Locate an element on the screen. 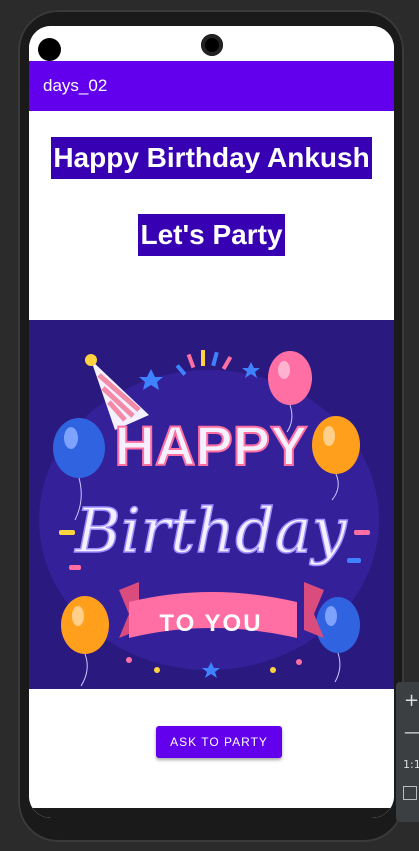 The height and width of the screenshot is (851, 419). banner-title-happy: HAPPY is located at coordinates (211, 445).